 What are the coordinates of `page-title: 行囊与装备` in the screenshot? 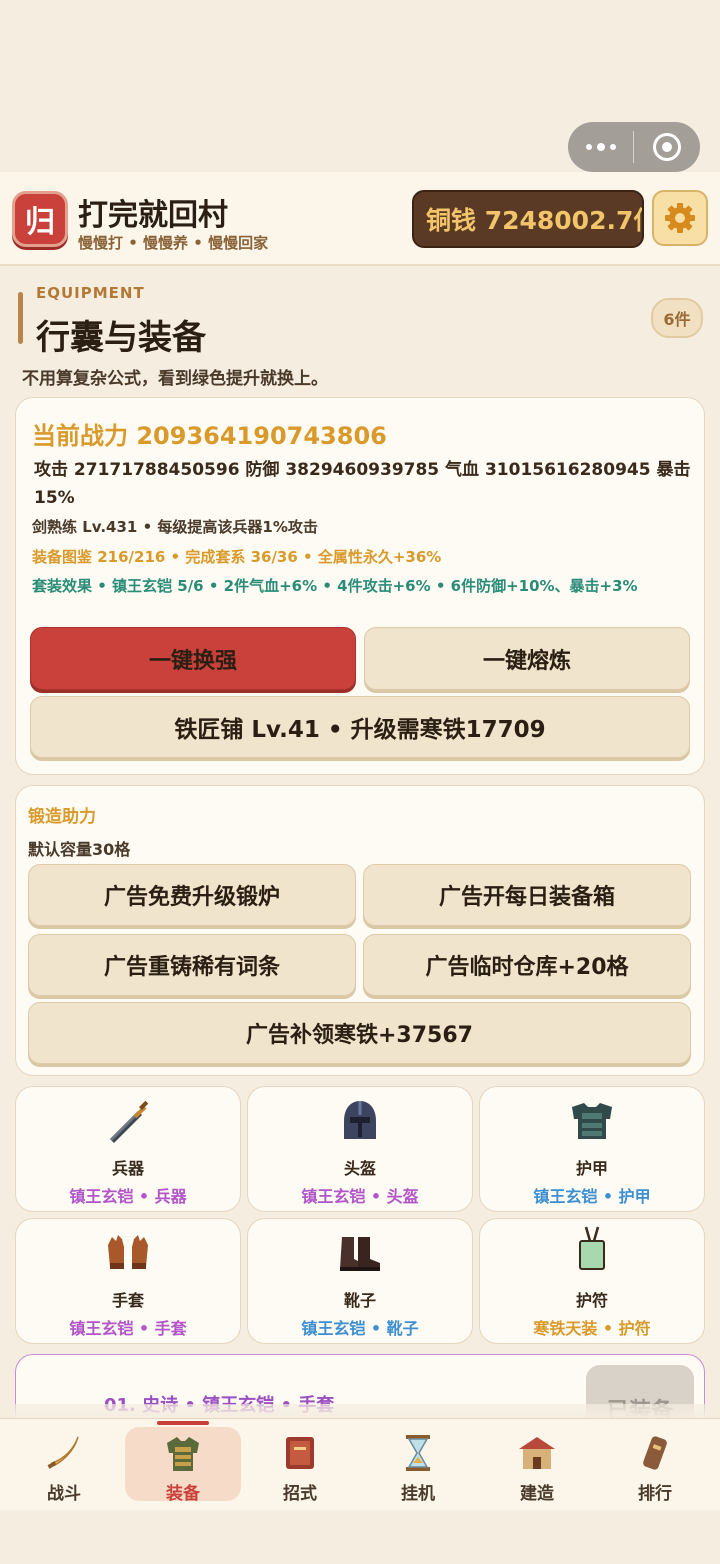 It's located at (121, 338).